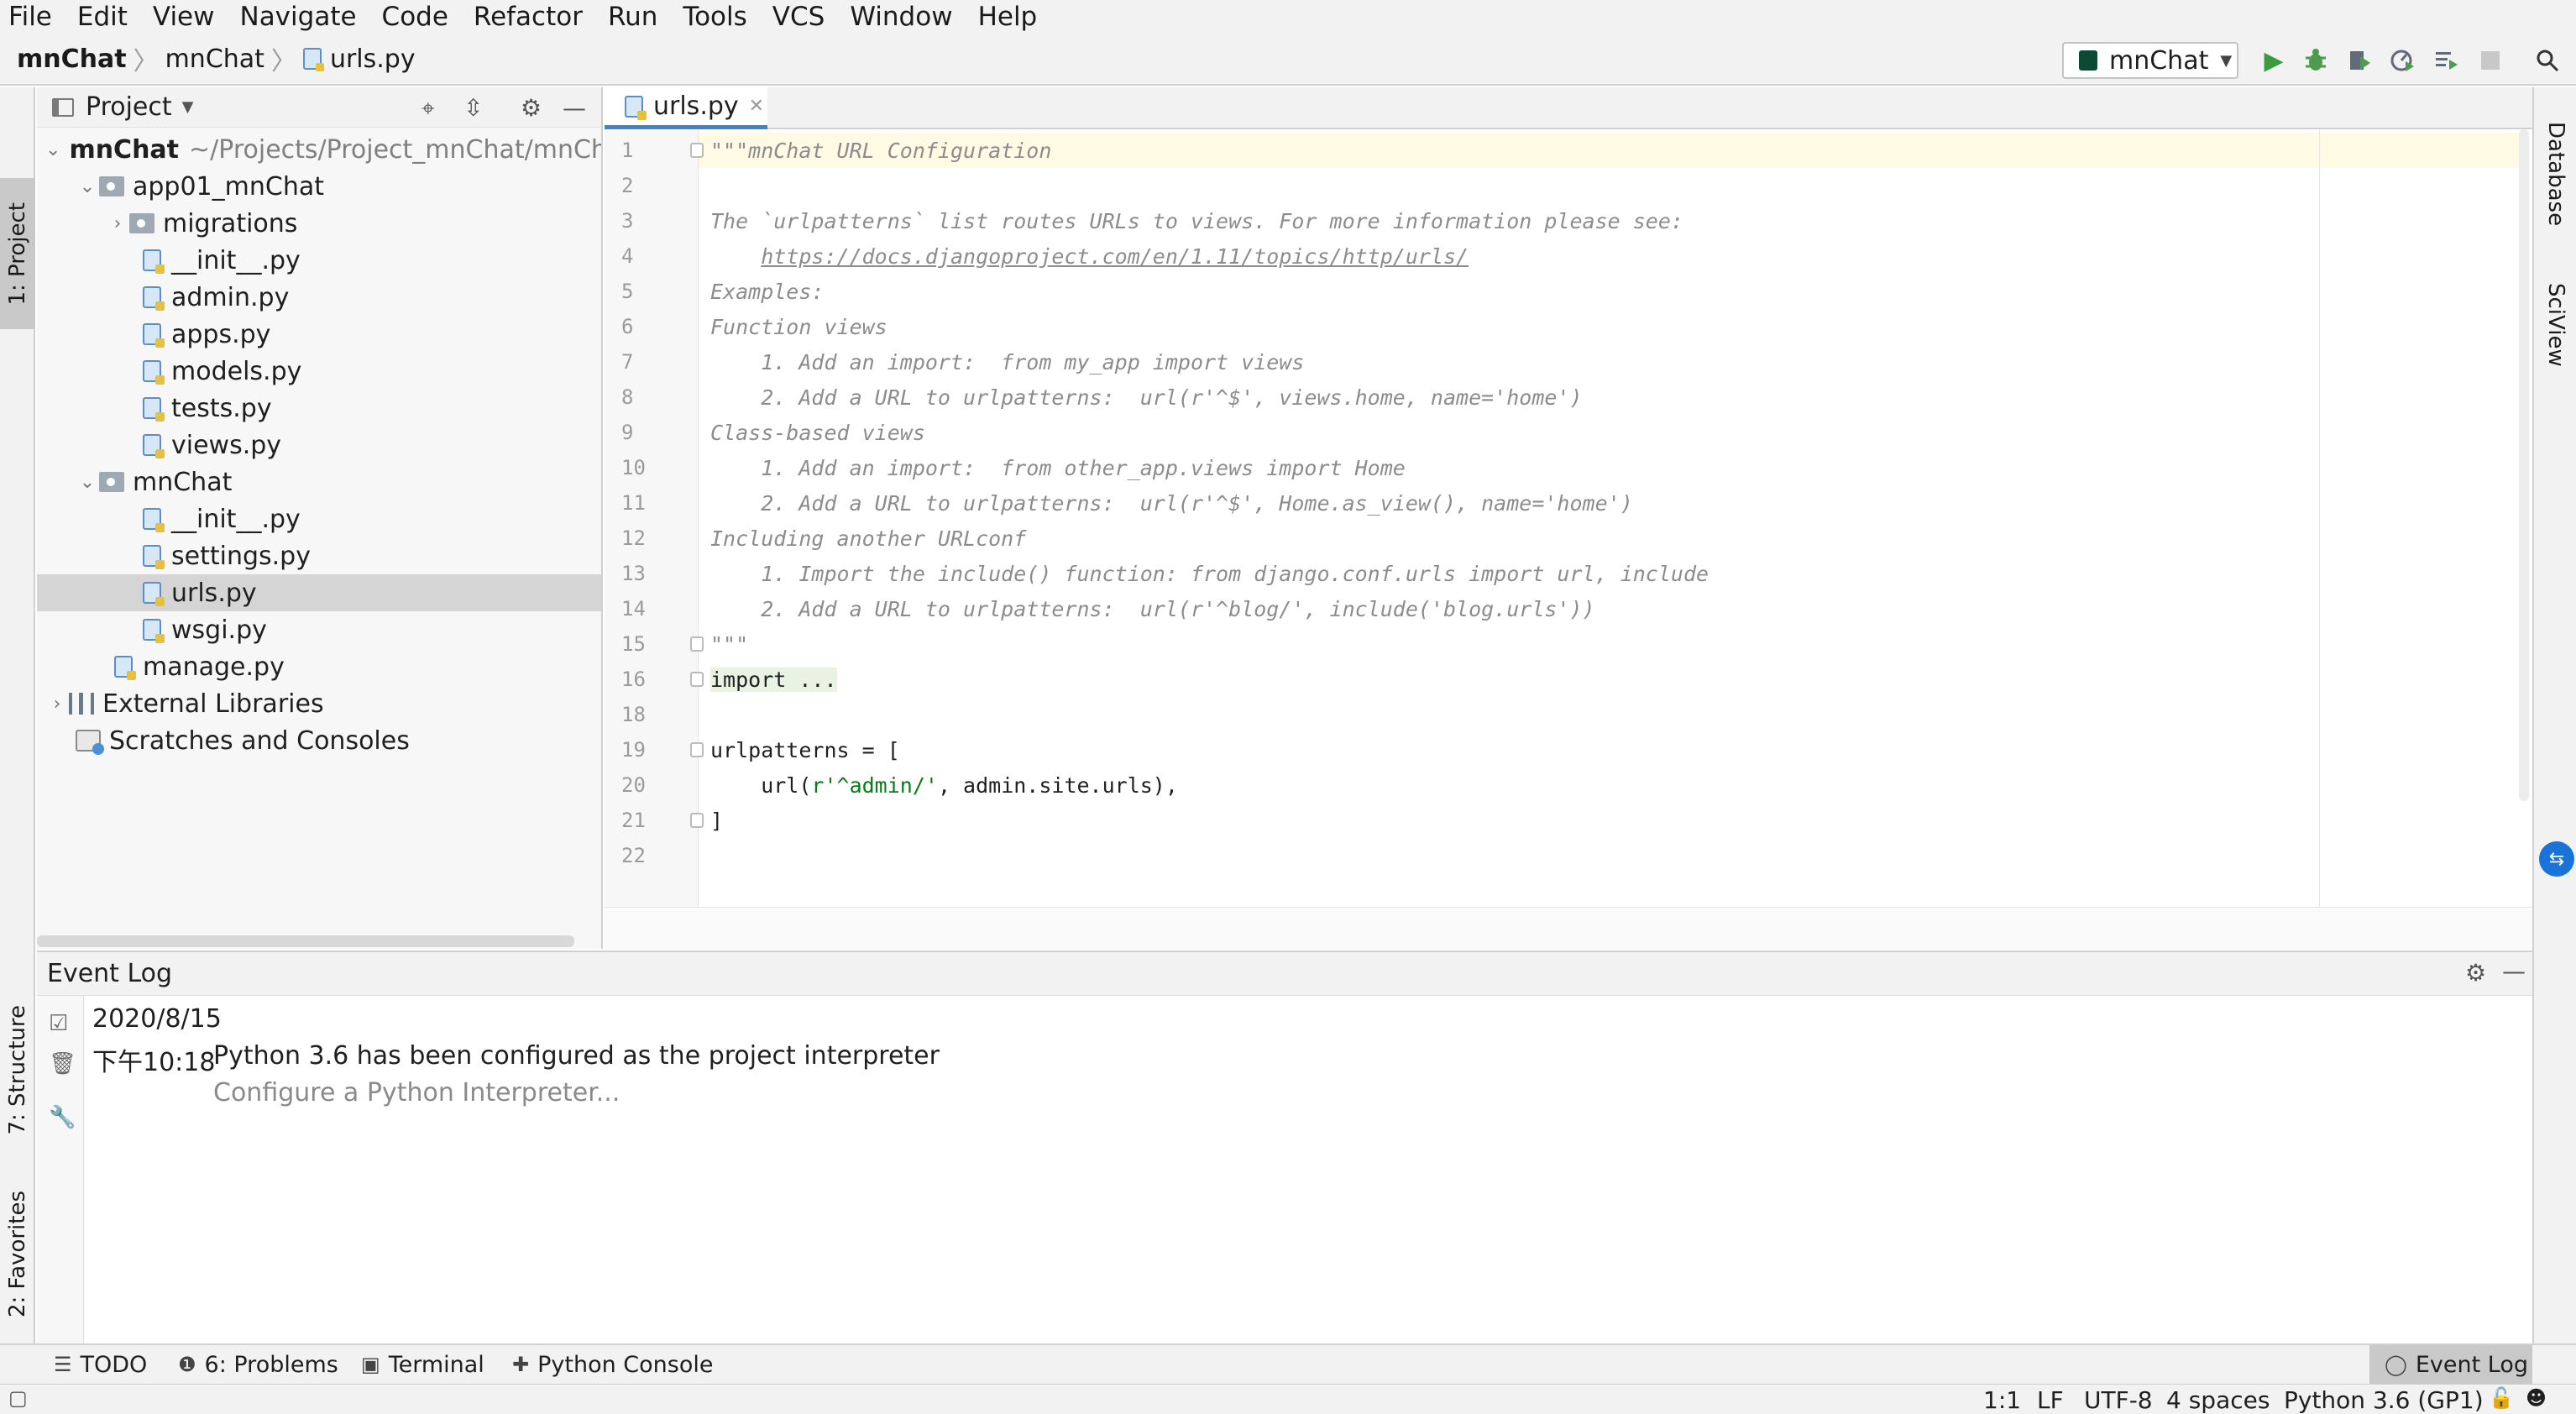 Image resolution: width=2576 pixels, height=1414 pixels. I want to click on run-icon: ▶, so click(2274, 60).